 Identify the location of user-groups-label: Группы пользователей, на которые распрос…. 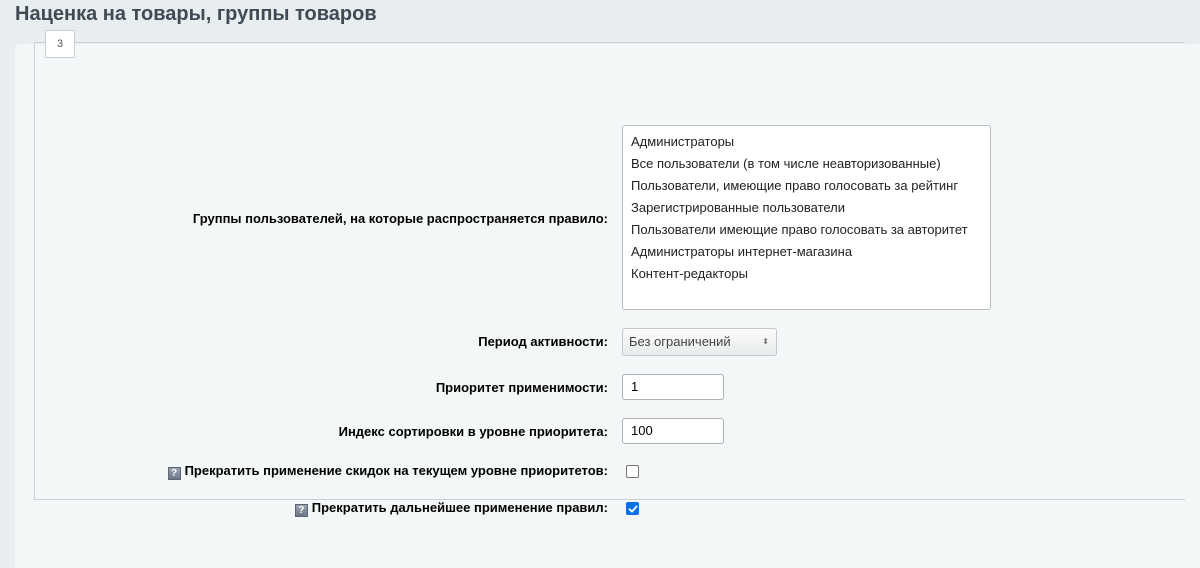
(400, 218).